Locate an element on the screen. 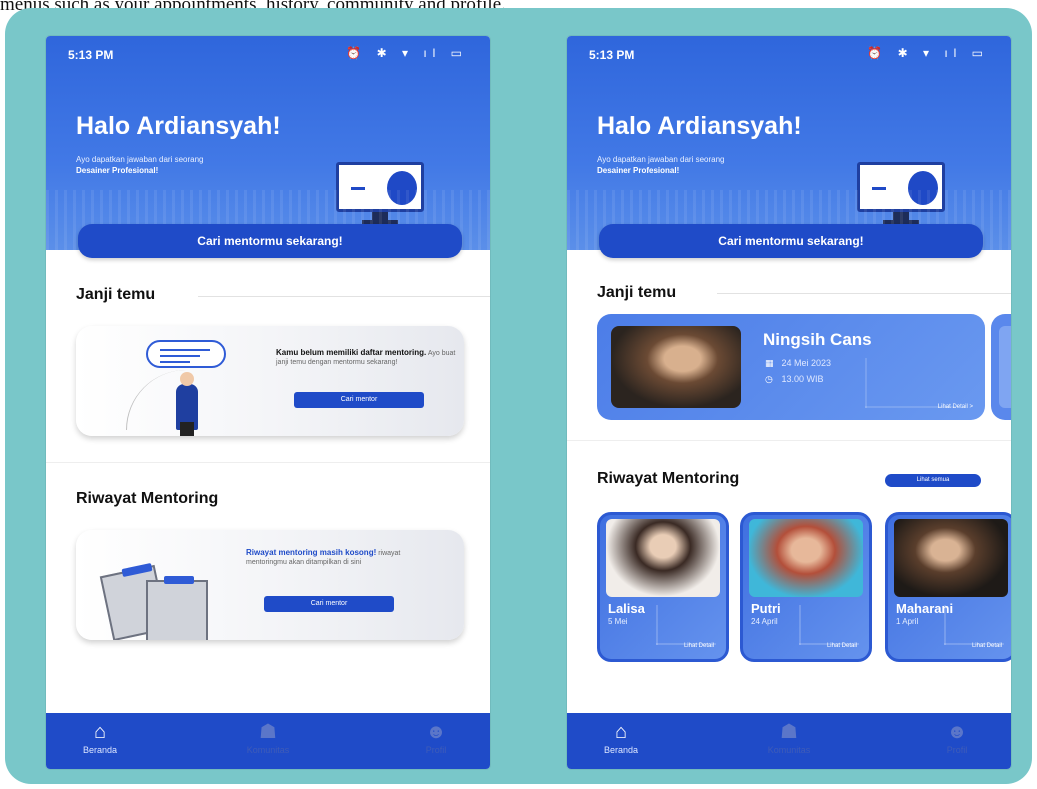 The width and height of the screenshot is (1037, 789). history-date: 5 Mei is located at coordinates (618, 621).